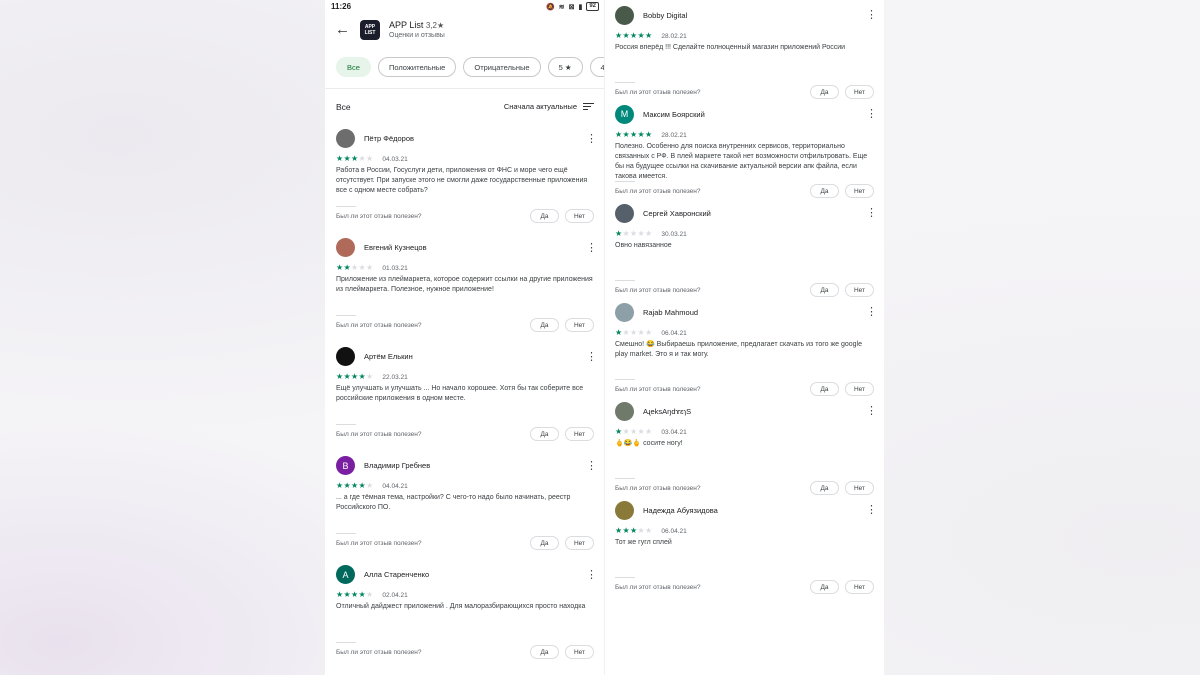  Describe the element at coordinates (502, 67) in the screenshot. I see `chip-negative: Отрицательные` at that location.